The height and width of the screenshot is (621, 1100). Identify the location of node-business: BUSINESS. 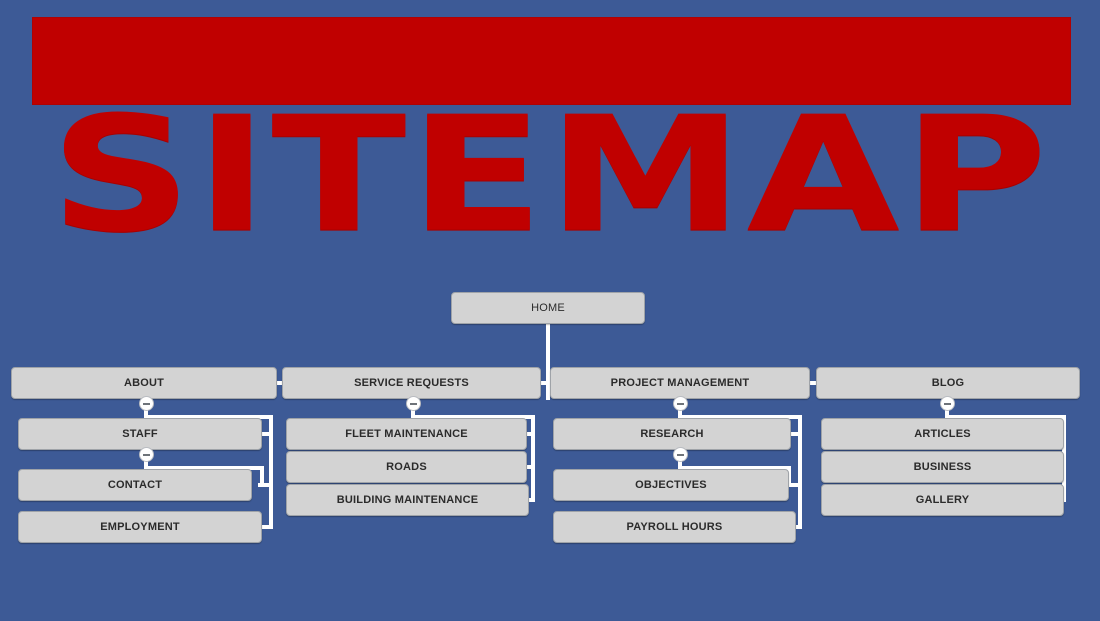
(942, 467).